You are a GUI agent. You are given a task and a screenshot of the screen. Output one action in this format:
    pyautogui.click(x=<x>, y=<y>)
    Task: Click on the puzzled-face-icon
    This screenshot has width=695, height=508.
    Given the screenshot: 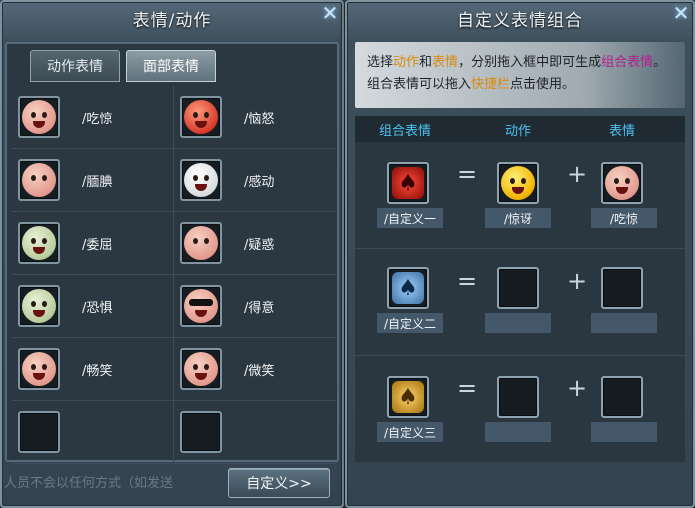 What is the action you would take?
    pyautogui.click(x=201, y=243)
    